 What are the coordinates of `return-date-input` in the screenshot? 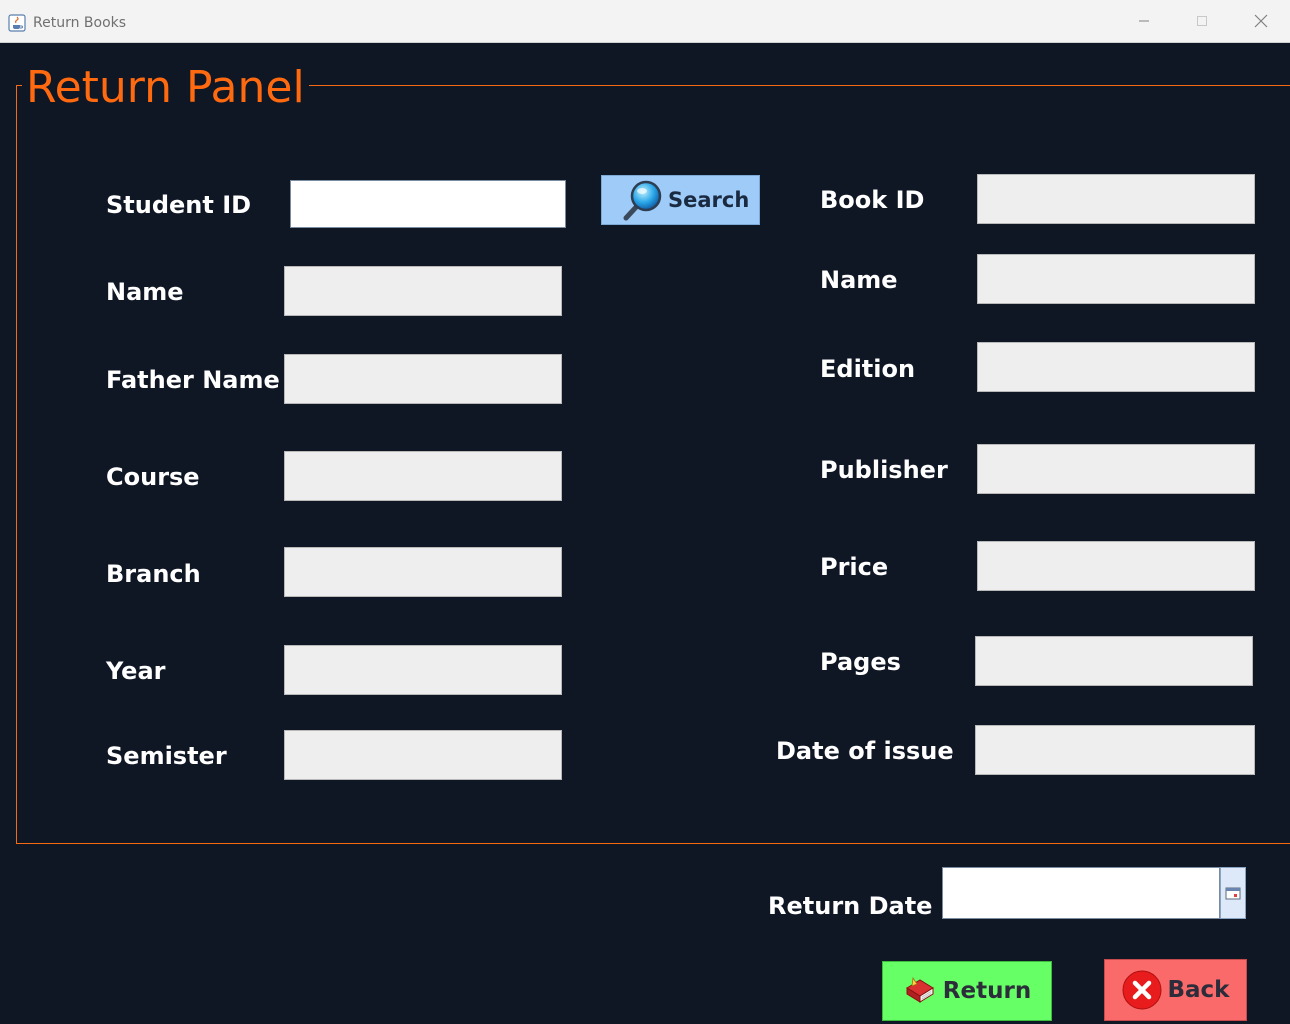 It's located at (1081, 893).